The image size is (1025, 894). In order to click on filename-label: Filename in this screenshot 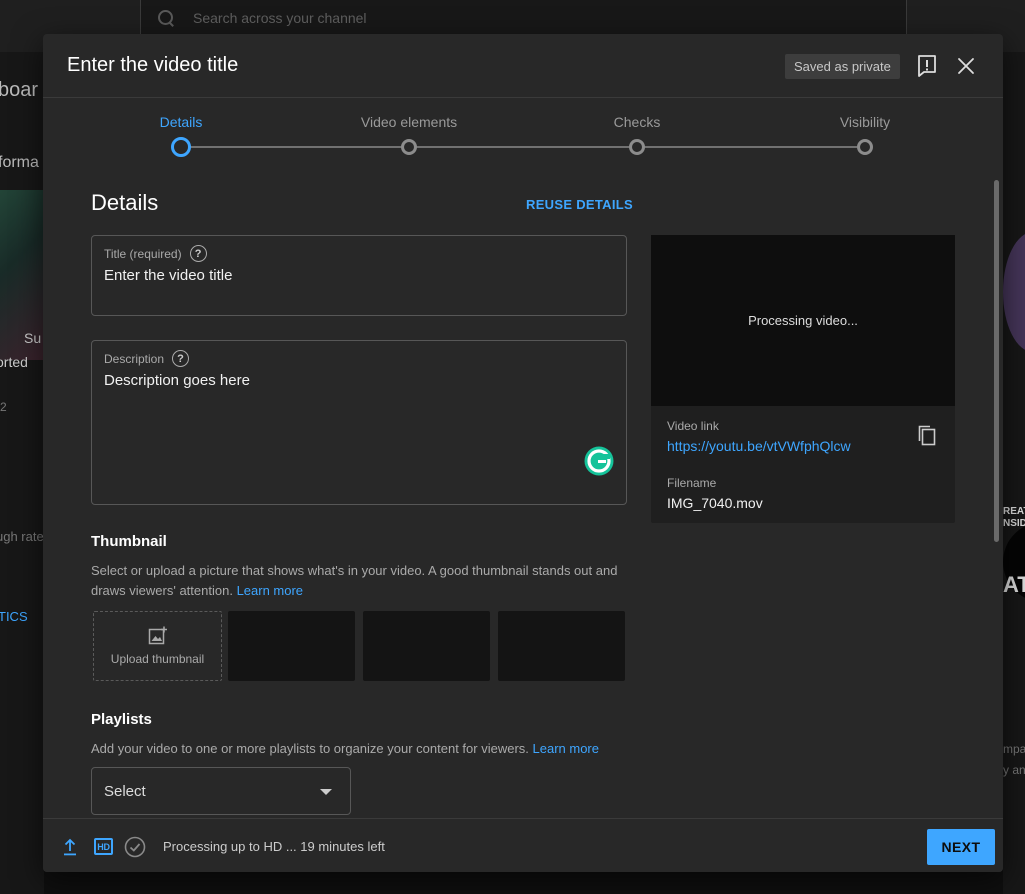, I will do `click(692, 483)`.